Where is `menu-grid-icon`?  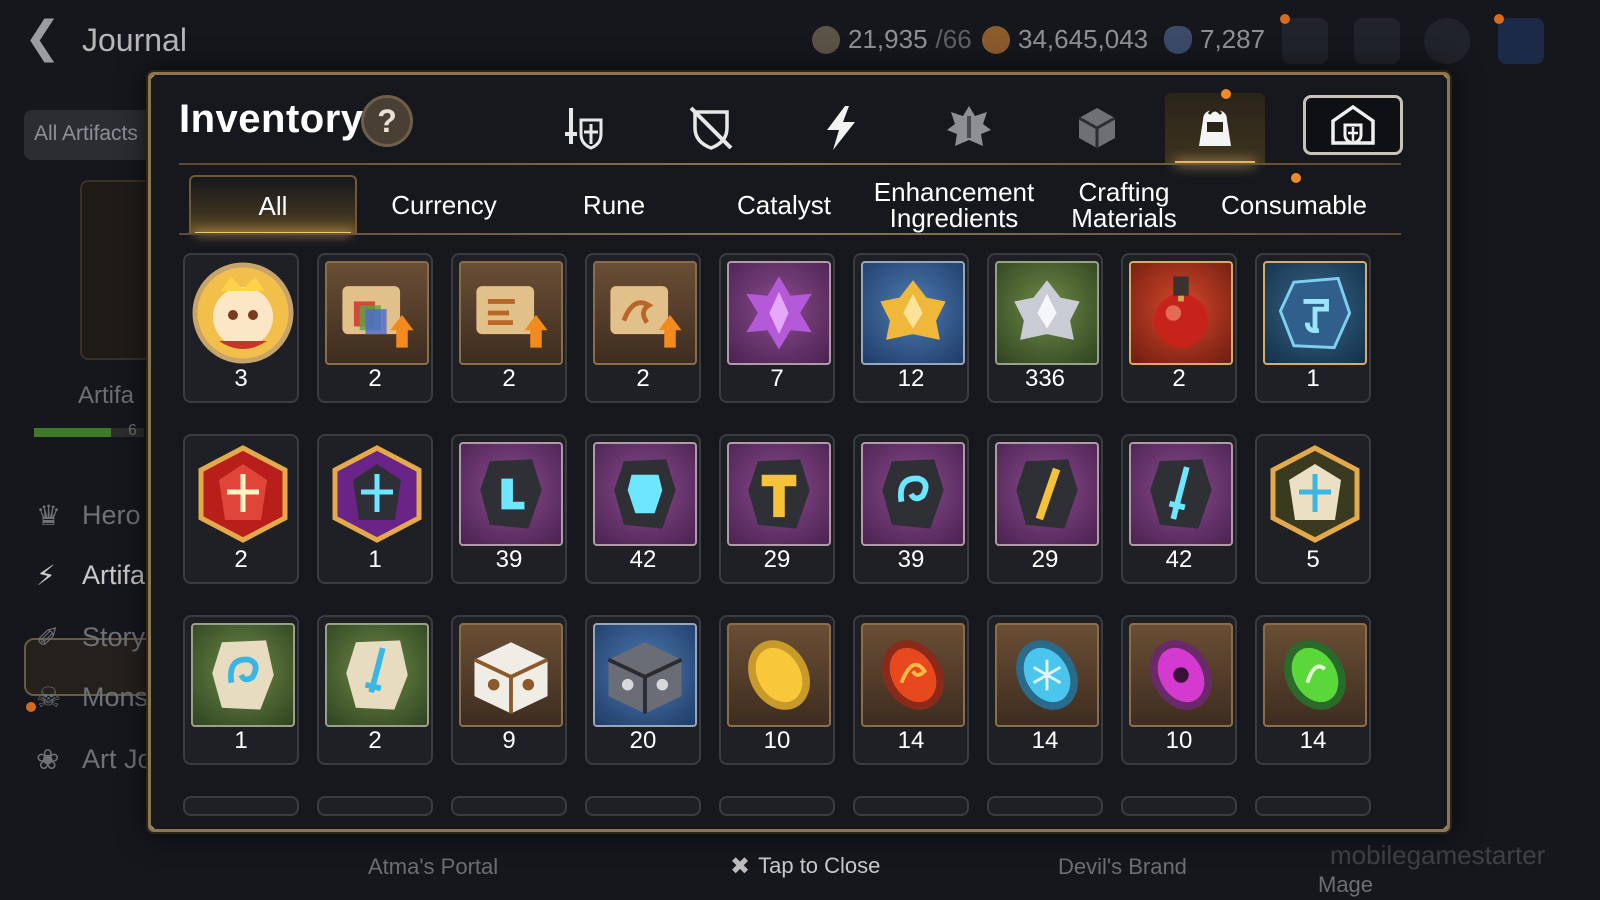
menu-grid-icon is located at coordinates (1521, 41).